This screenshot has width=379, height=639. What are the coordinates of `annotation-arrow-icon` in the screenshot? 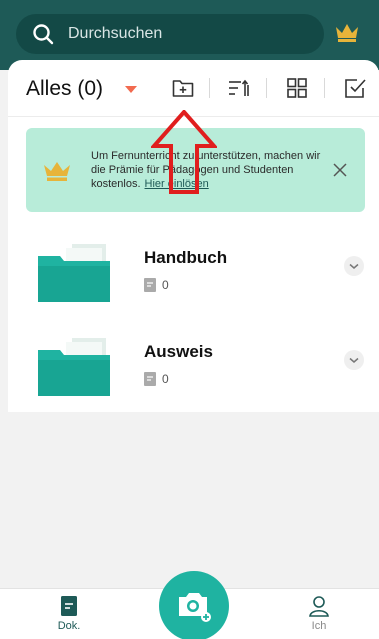 It's located at (184, 152).